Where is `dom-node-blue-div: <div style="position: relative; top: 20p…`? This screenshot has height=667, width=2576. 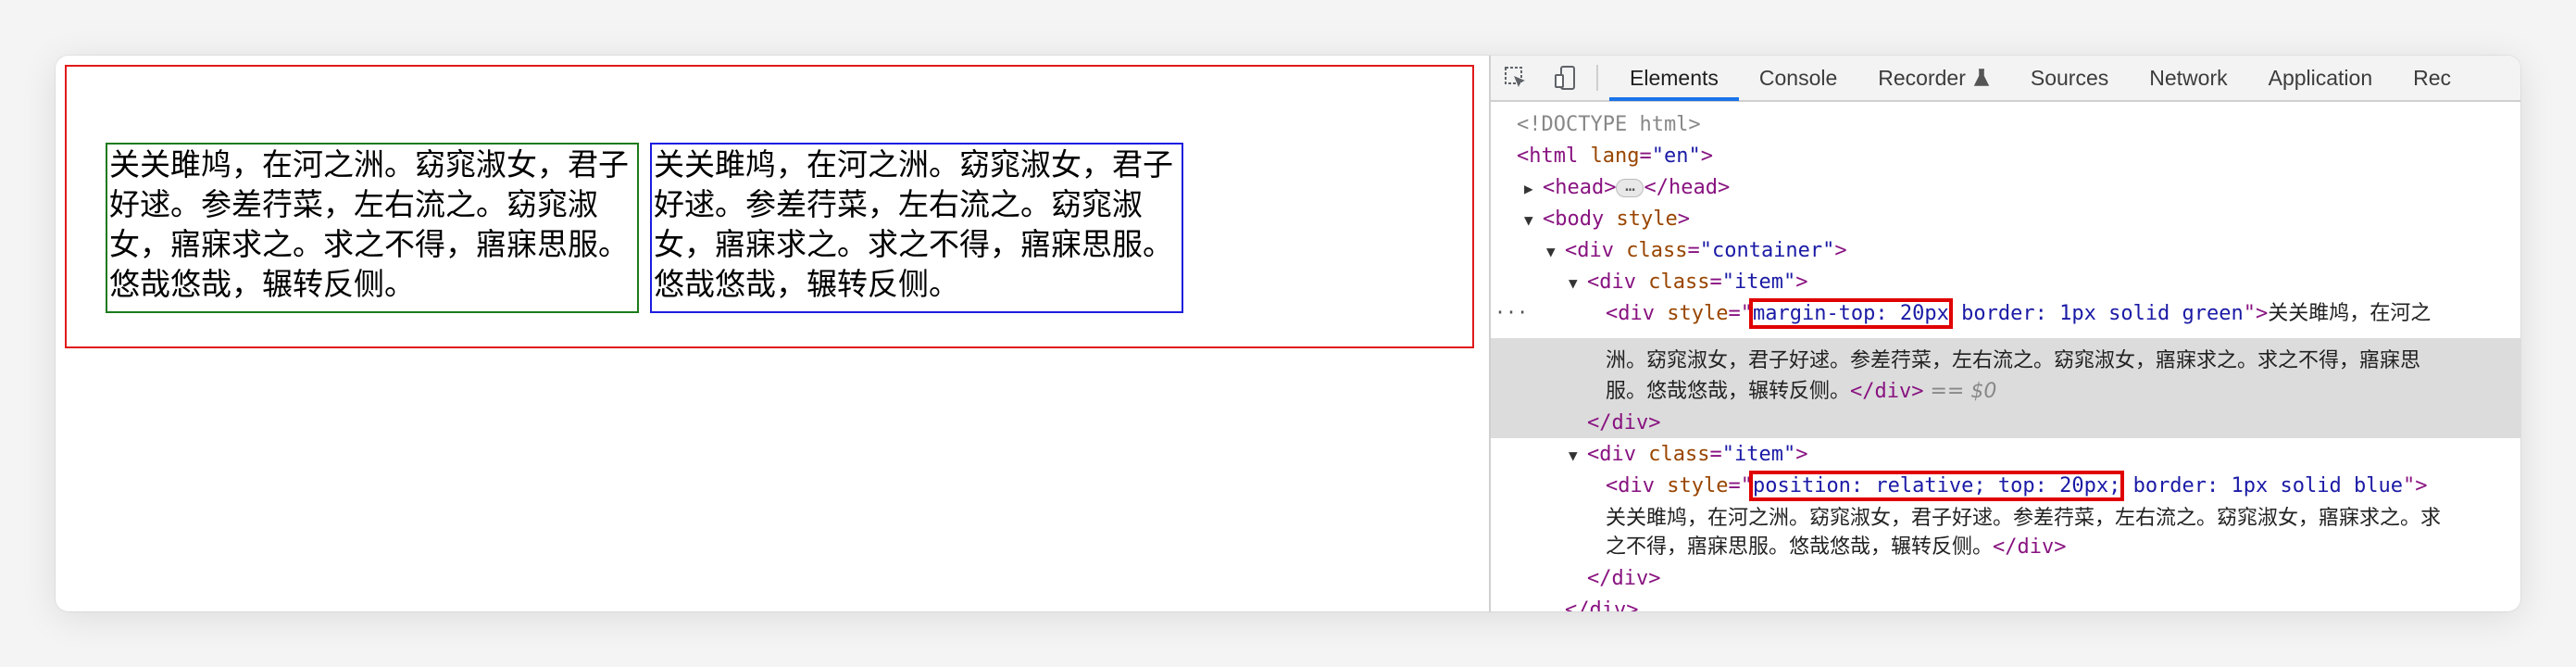 dom-node-blue-div: <div style="position: relative; top: 20p… is located at coordinates (2016, 486).